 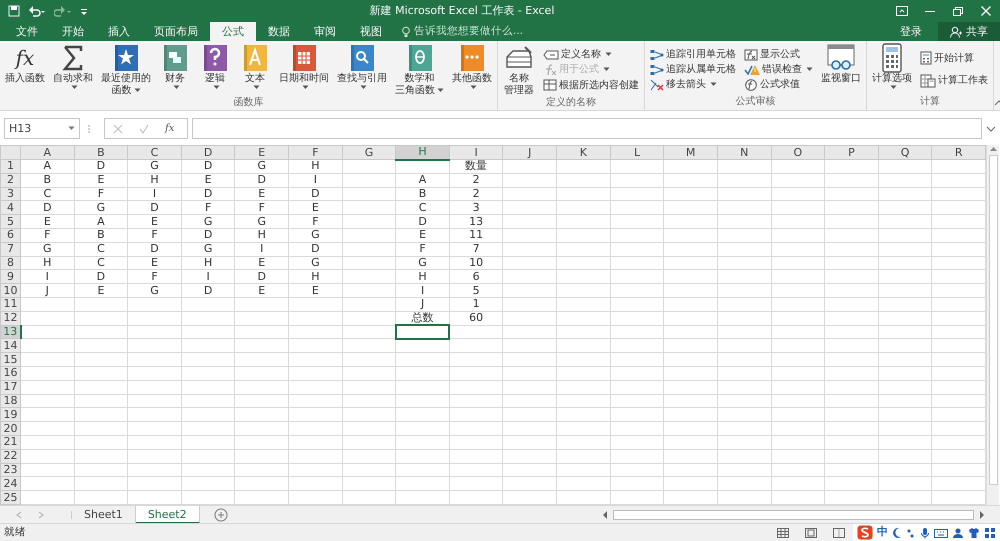 I want to click on input-method-logo-icon, so click(x=865, y=532).